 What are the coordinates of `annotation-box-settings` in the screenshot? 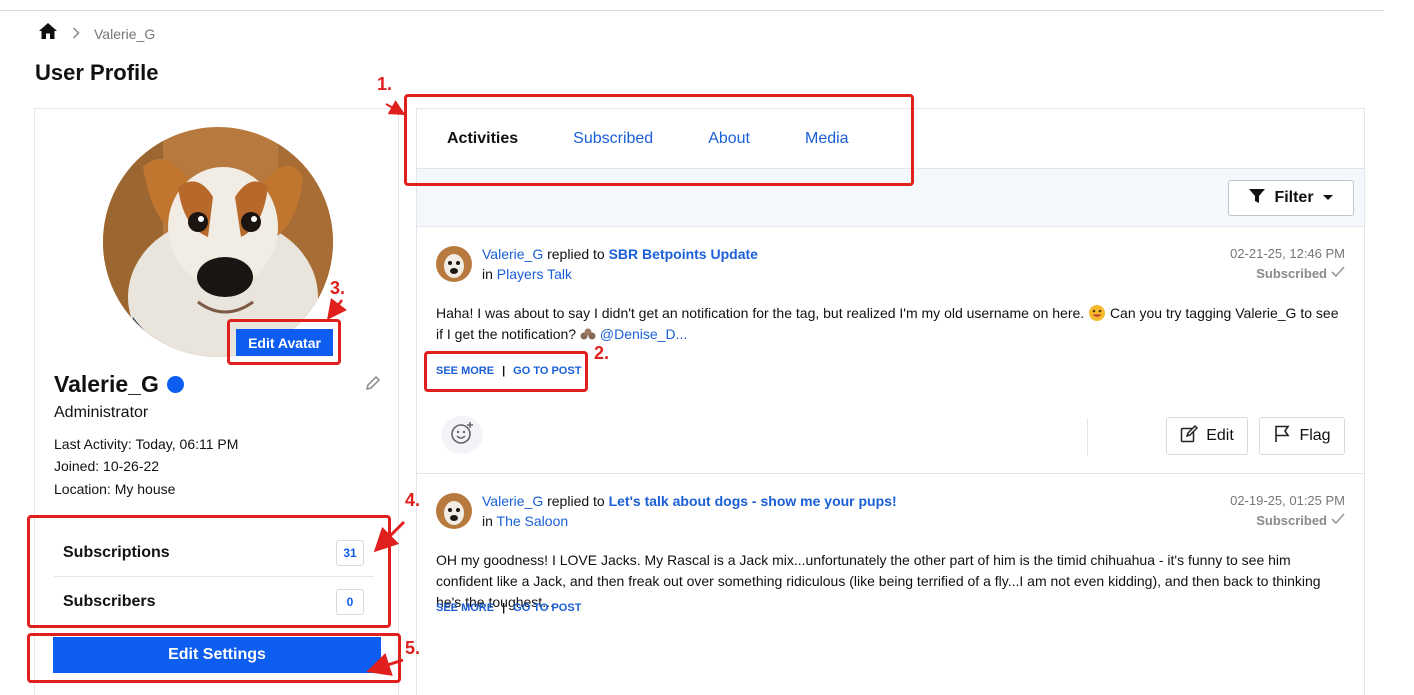 It's located at (214, 658).